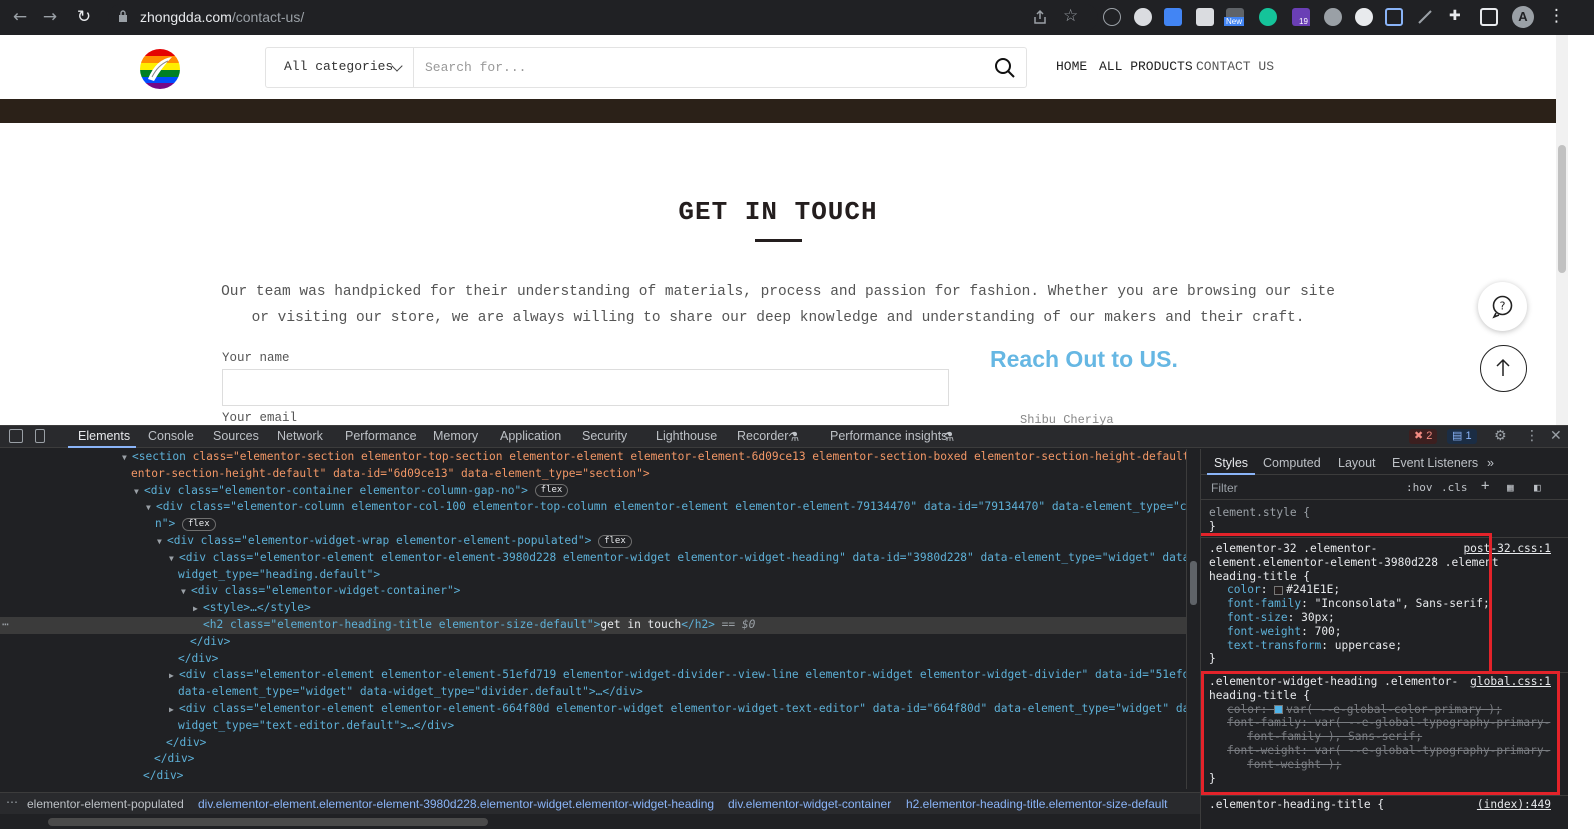  I want to click on tab-performance: Performance, so click(381, 436).